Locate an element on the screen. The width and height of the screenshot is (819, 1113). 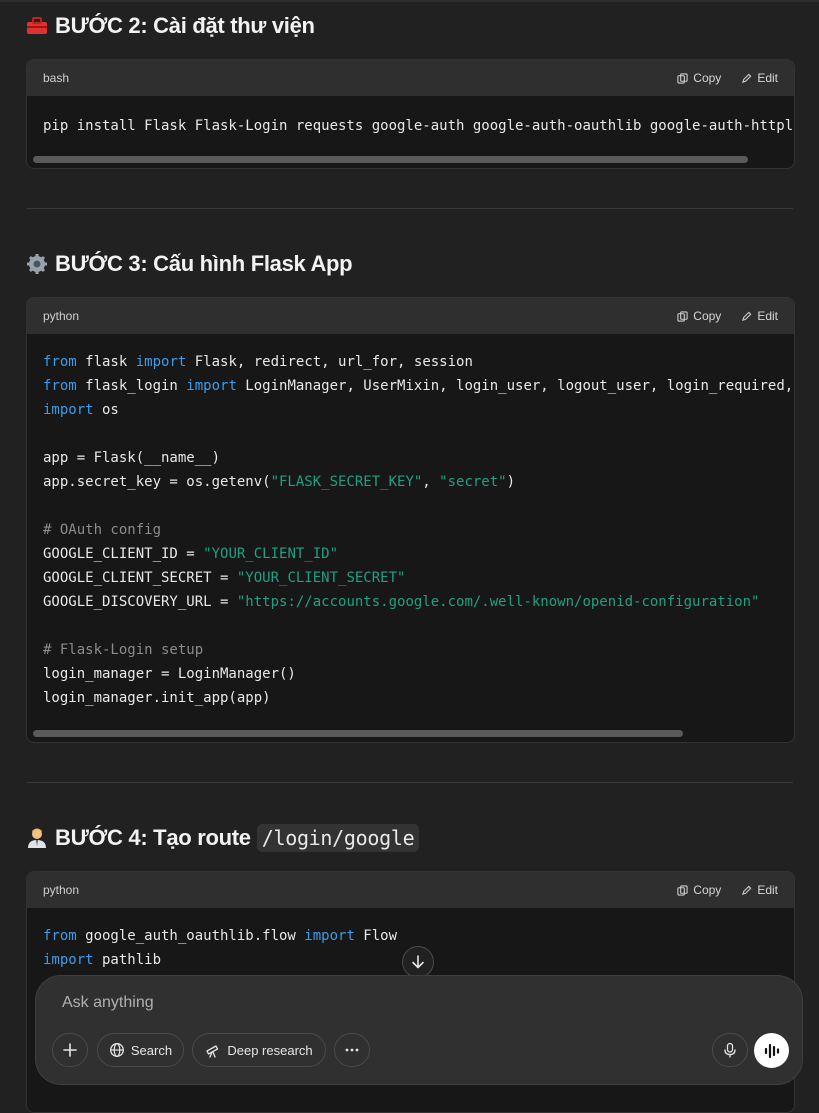
code-line: import os is located at coordinates (81, 410).